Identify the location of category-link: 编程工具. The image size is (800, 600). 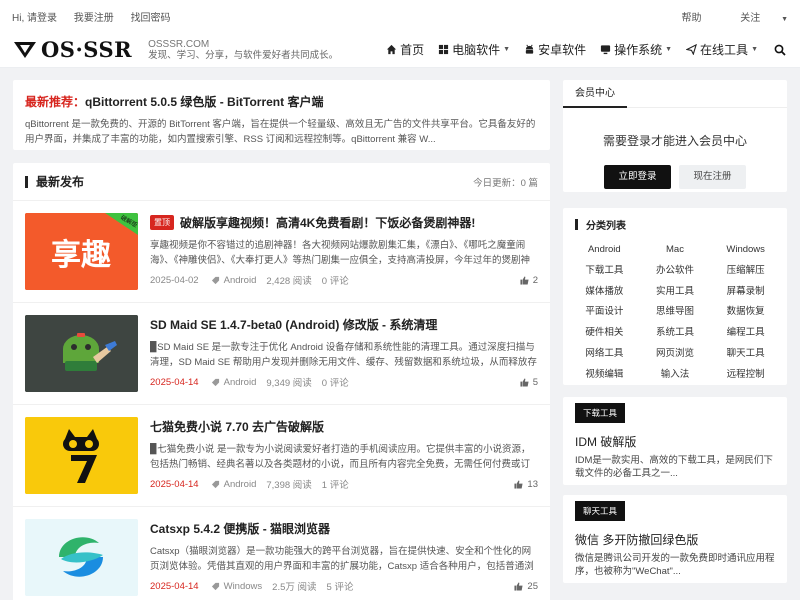
(745, 333).